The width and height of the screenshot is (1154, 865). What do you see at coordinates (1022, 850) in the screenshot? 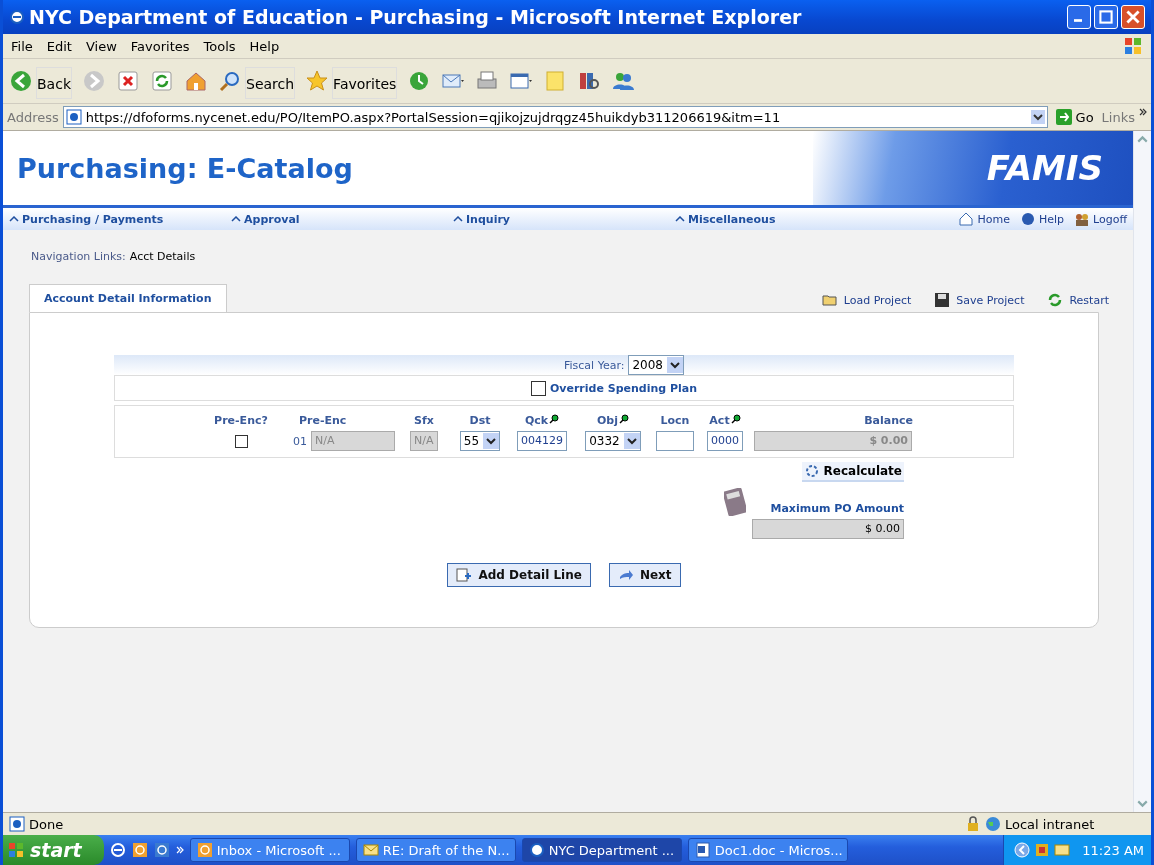
I see `chevron-left-icon` at bounding box center [1022, 850].